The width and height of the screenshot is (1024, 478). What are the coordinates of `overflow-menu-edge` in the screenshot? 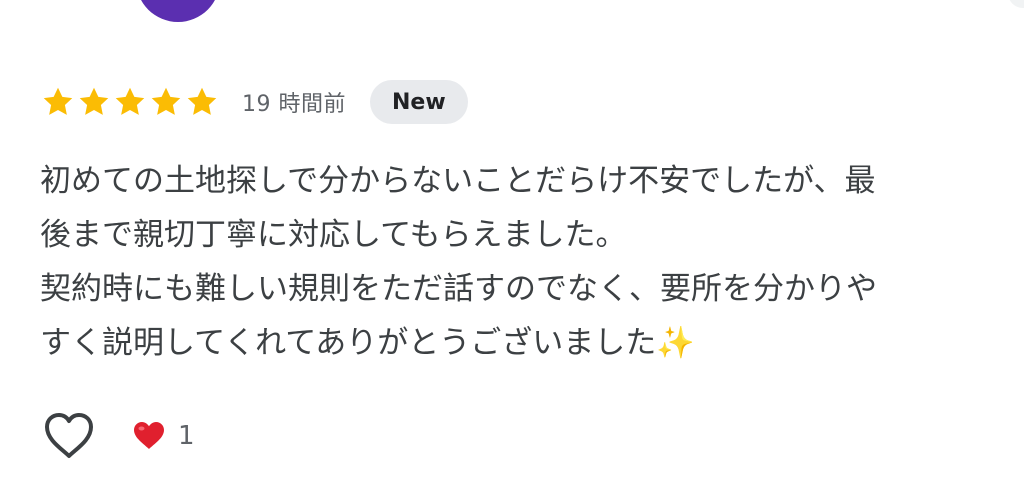 It's located at (1016, 4).